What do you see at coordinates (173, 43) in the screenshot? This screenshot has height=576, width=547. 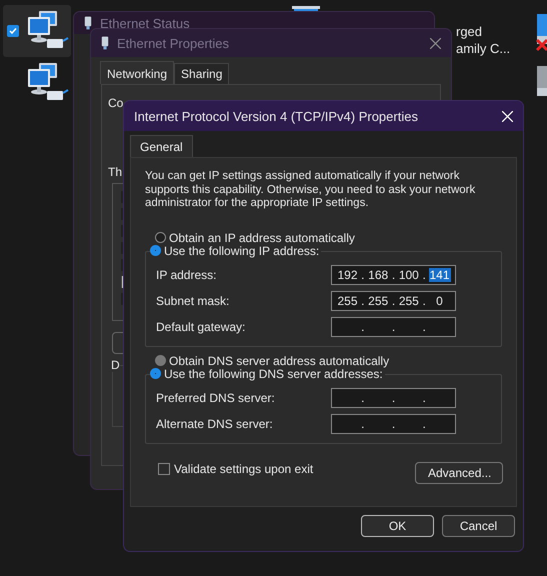 I see `window-title: Ethernet Properties` at bounding box center [173, 43].